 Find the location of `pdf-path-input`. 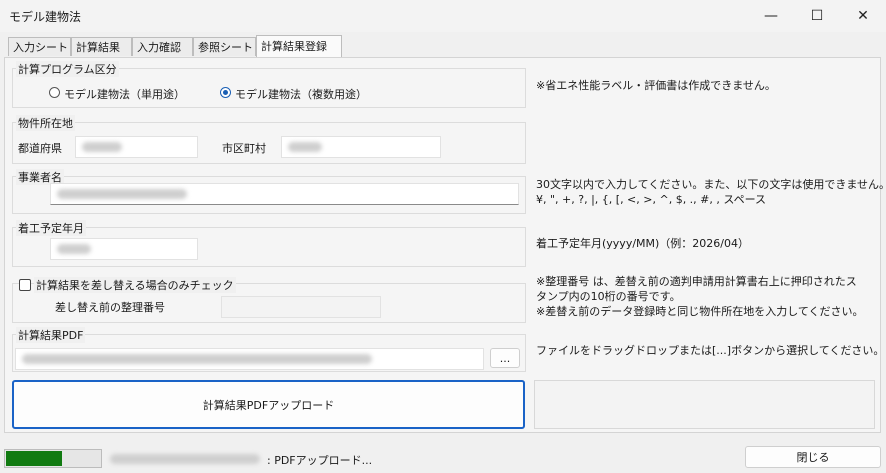

pdf-path-input is located at coordinates (249, 359).